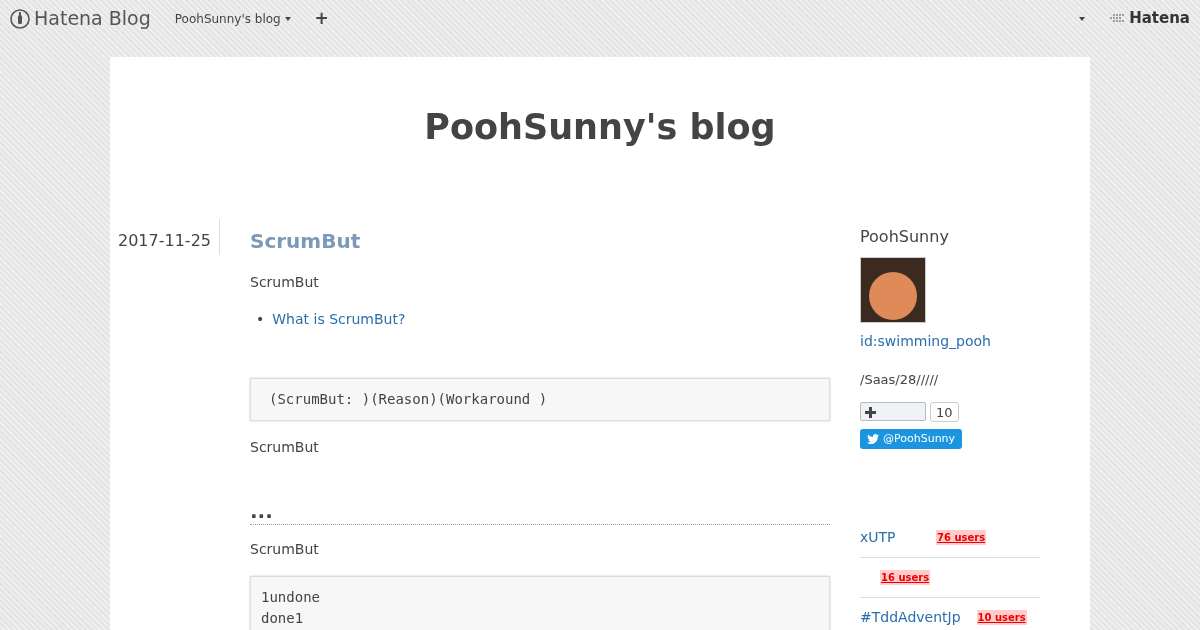  Describe the element at coordinates (893, 290) in the screenshot. I see `avatar` at that location.